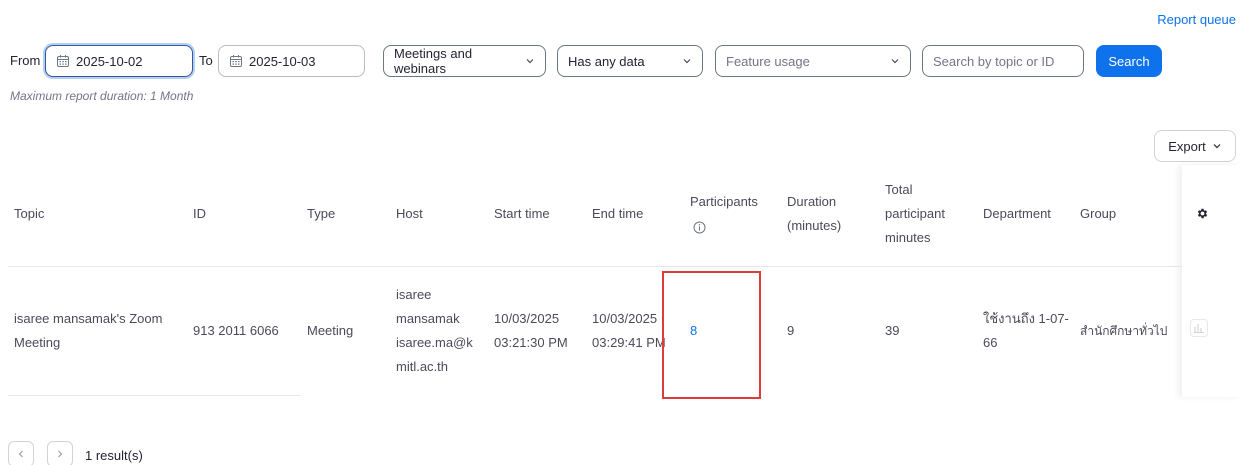  I want to click on chevron-left-icon, so click(20, 454).